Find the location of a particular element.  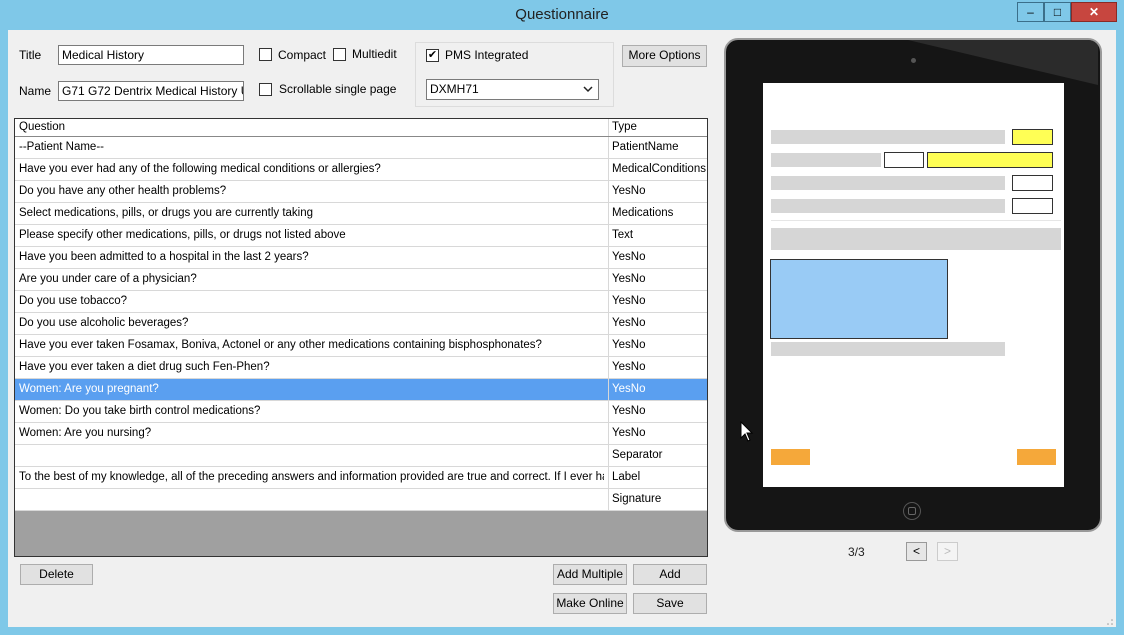

preview-back-button is located at coordinates (790, 457).